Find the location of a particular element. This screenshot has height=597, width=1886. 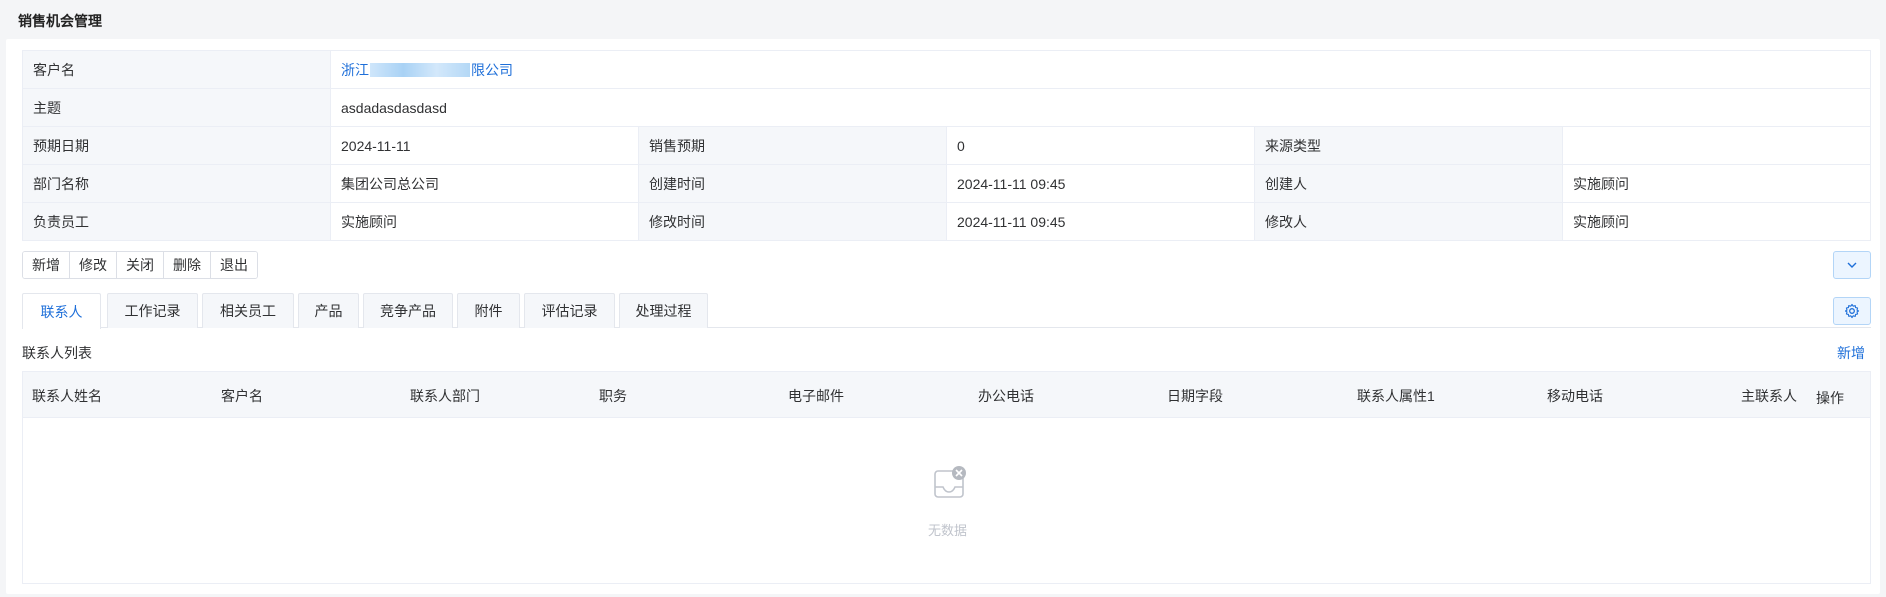

tab-work-records: 工作记录 is located at coordinates (152, 310).